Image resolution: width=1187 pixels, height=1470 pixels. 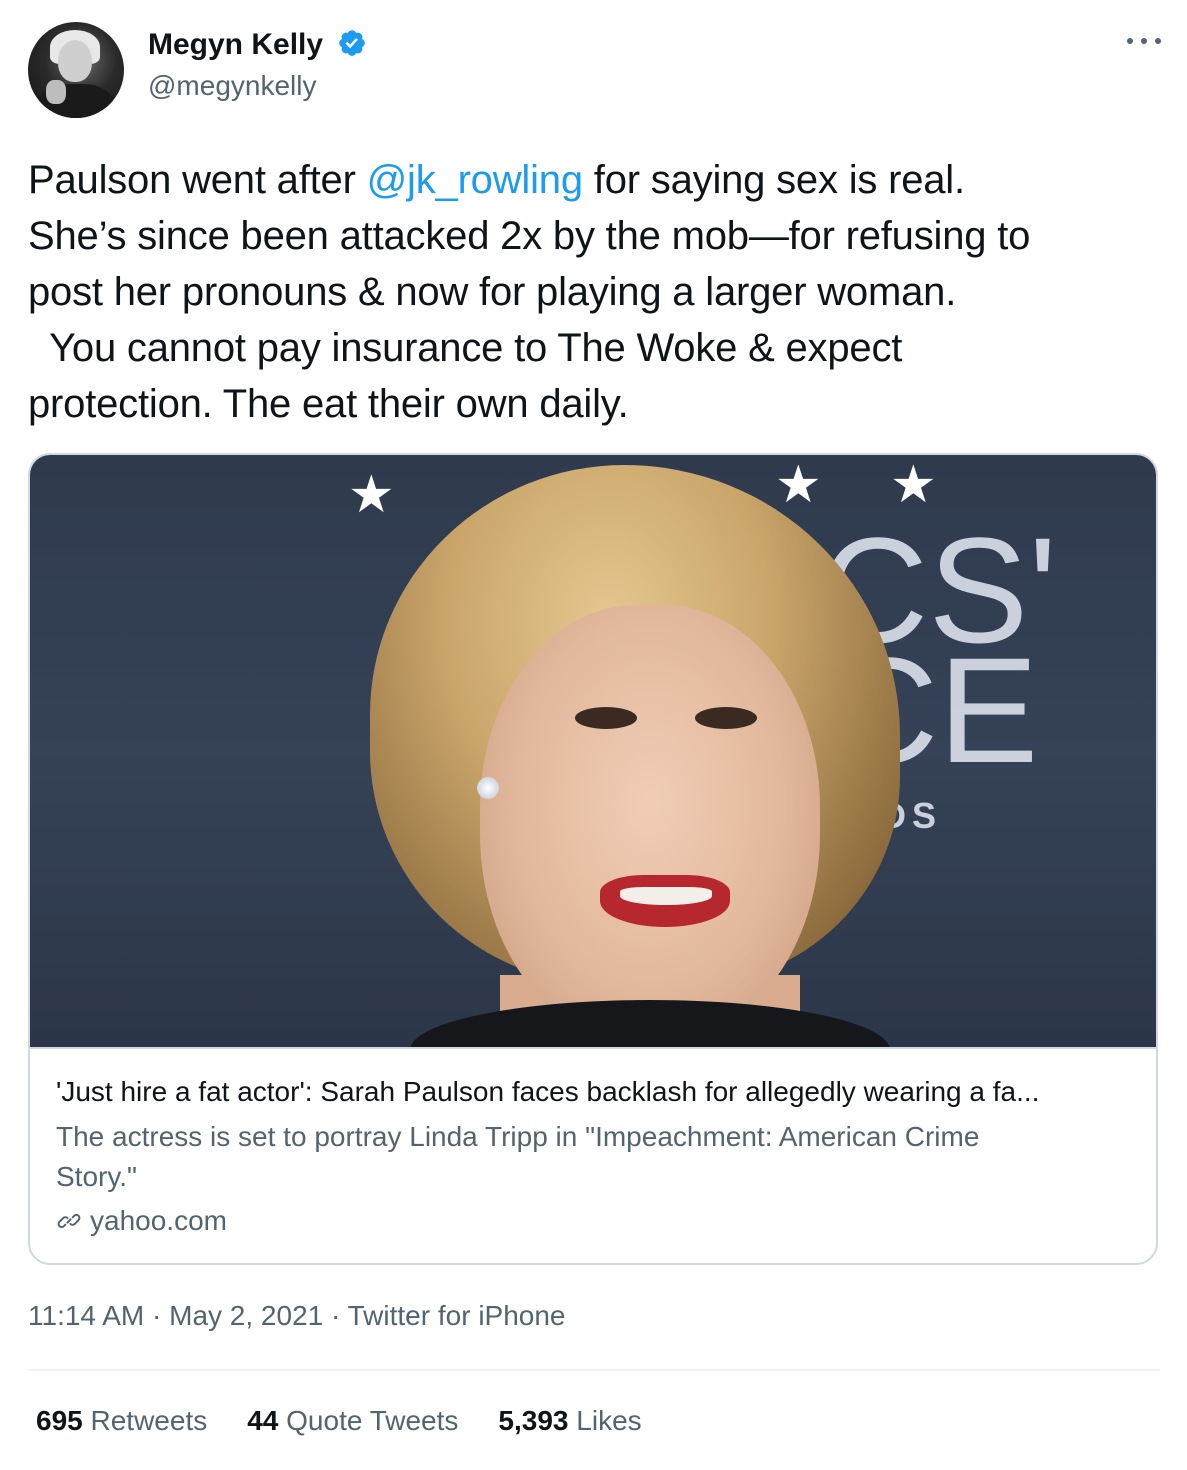 I want to click on tweet-stats: 695 Retweets 44 Quote Tweets 5,393 Likes, so click(x=359, y=1421).